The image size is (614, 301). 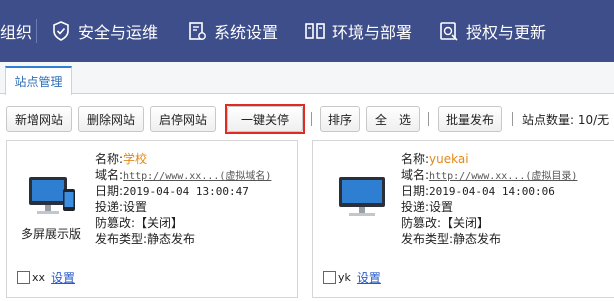 What do you see at coordinates (135, 159) in the screenshot?
I see `site-name: 学校` at bounding box center [135, 159].